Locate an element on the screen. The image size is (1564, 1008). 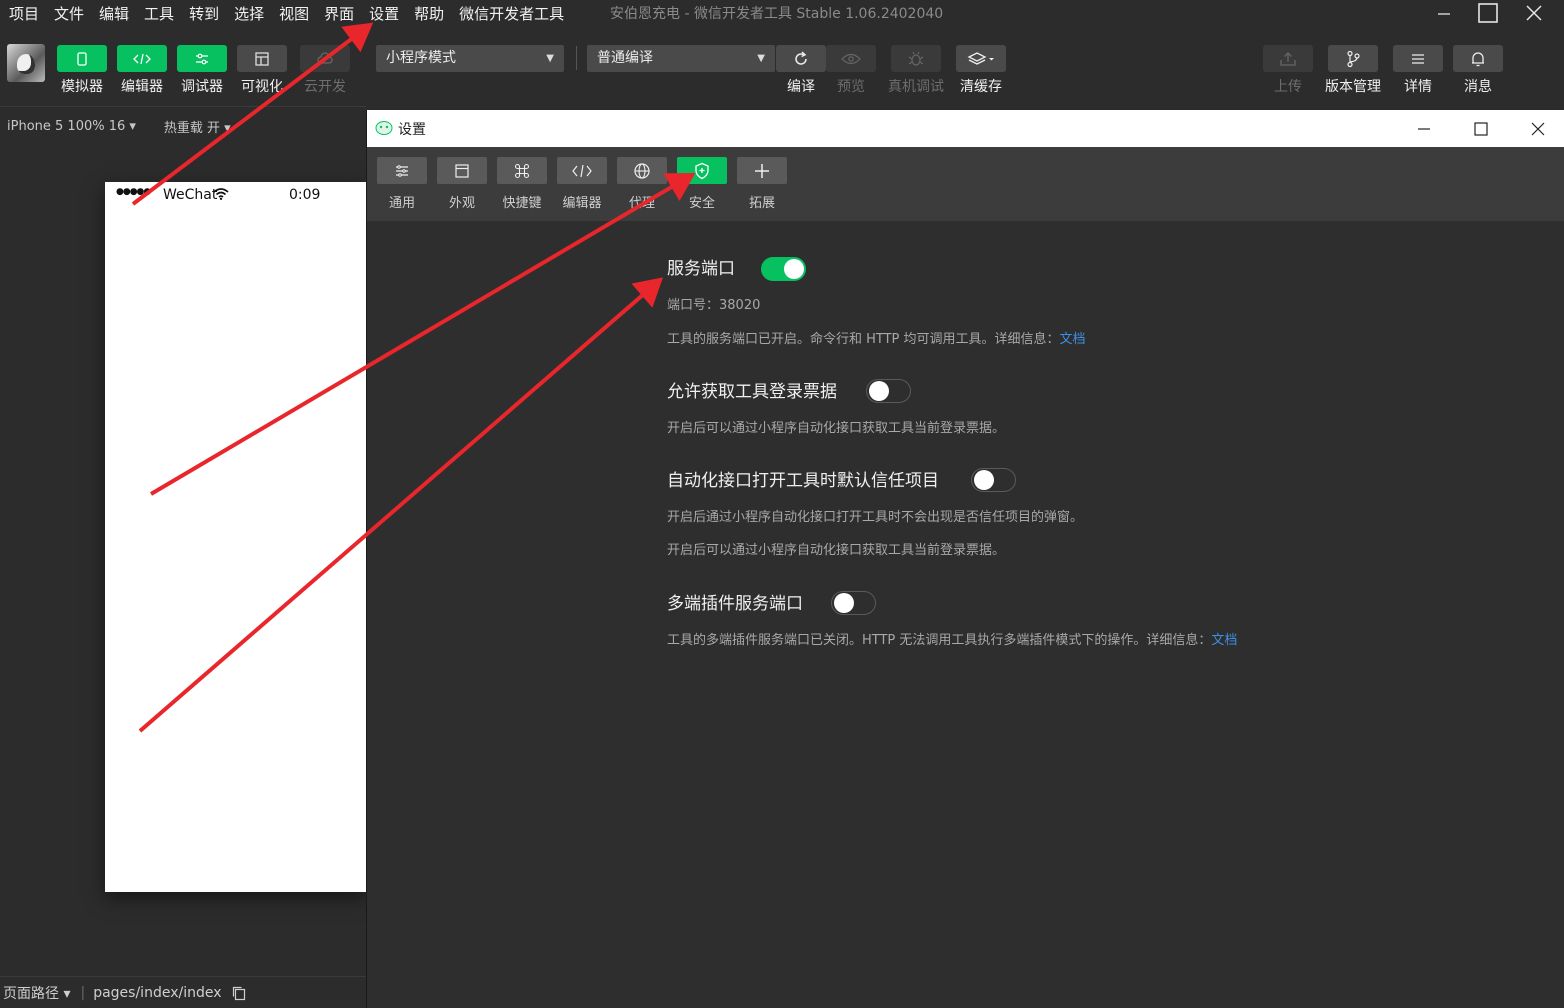
auto-trust-toggle is located at coordinates (993, 480).